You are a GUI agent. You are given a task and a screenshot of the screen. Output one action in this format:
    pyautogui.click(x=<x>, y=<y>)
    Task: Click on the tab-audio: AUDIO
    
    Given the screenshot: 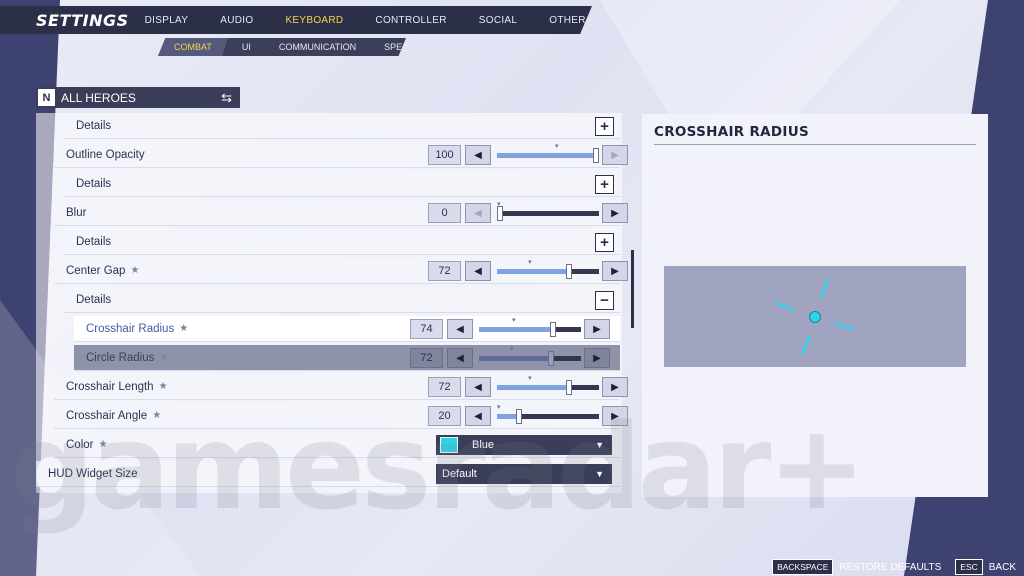 What is the action you would take?
    pyautogui.click(x=236, y=20)
    